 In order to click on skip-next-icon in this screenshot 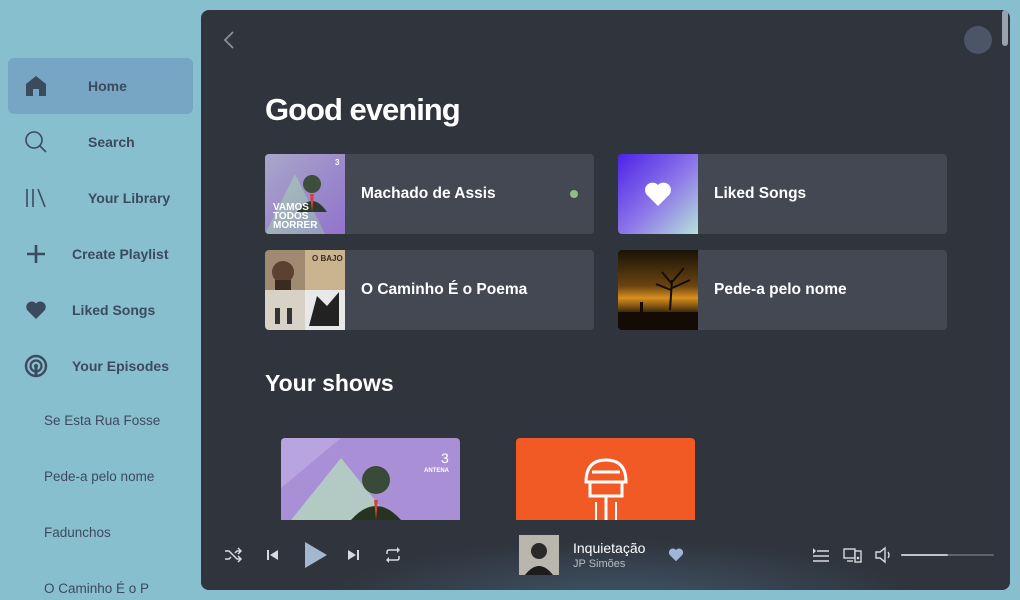, I will do `click(353, 555)`.